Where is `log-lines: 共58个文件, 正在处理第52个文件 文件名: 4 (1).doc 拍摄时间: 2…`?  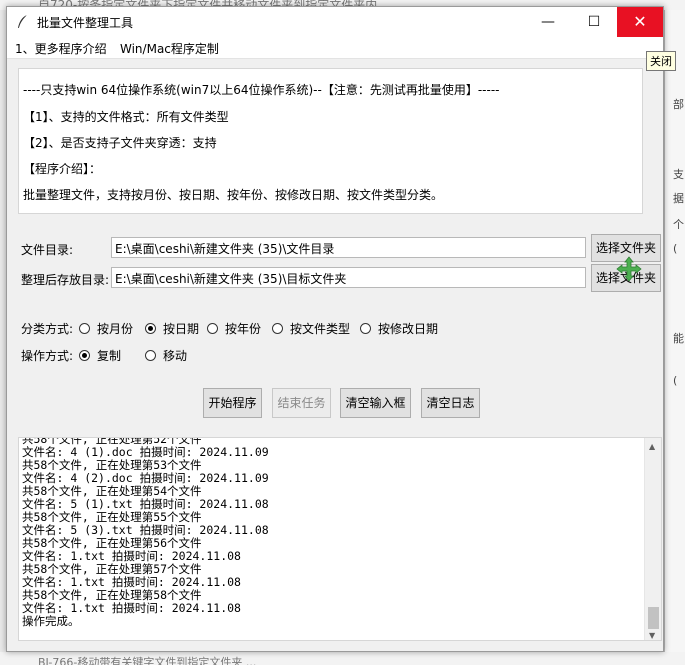
log-lines: 共58个文件, 正在处理第52个文件 文件名: 4 (1).doc 拍摄时间: 2… is located at coordinates (145, 533).